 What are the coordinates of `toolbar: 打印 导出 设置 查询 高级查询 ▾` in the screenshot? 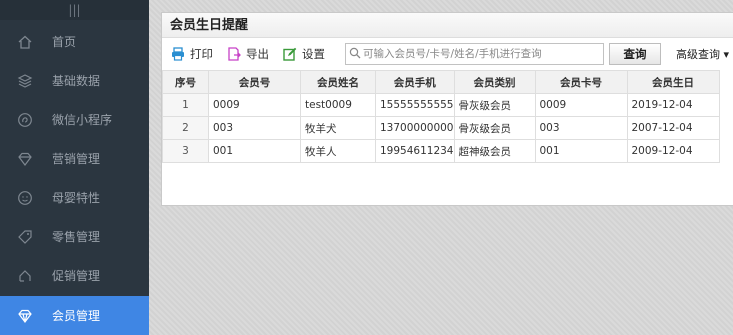 It's located at (447, 54).